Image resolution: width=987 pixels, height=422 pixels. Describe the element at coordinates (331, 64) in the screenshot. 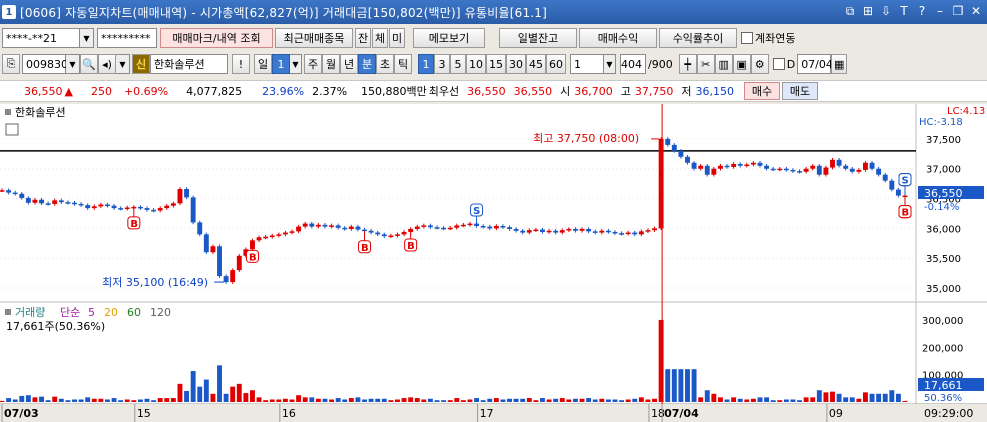

I see `period-month-button: 월` at that location.